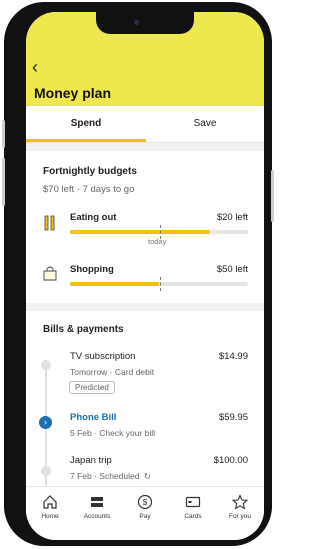  What do you see at coordinates (232, 217) in the screenshot?
I see `budget-left-eating-out: $20 left` at bounding box center [232, 217].